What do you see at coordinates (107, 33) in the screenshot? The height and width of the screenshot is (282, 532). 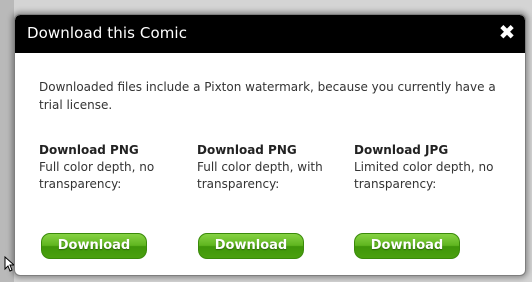 I see `dialog-title: Download this Comic` at bounding box center [107, 33].